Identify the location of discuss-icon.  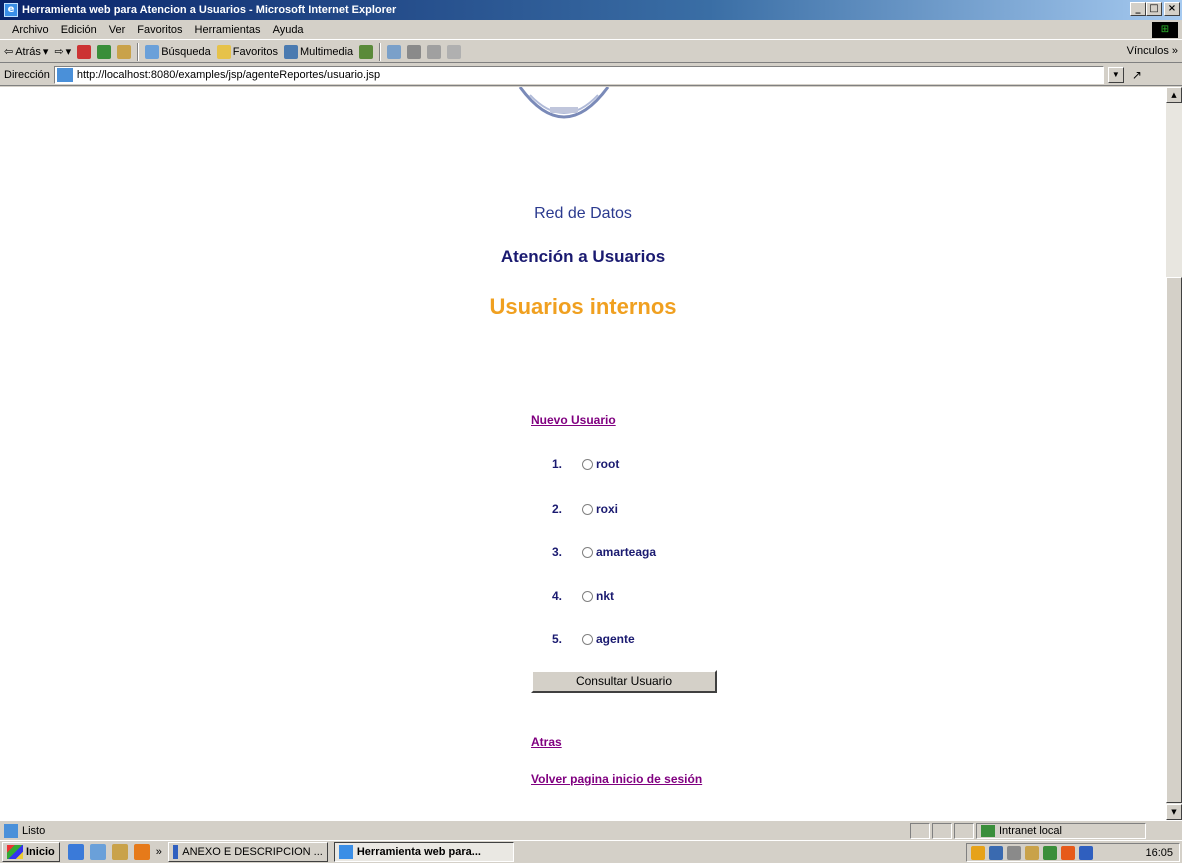
(454, 51).